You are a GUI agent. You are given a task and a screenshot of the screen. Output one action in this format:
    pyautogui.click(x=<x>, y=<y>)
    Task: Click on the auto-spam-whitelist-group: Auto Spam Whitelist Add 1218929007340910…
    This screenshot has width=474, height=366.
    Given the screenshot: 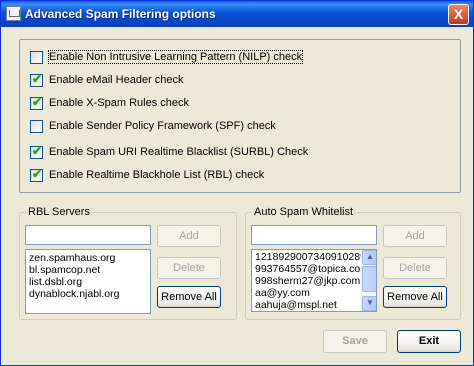 What is the action you would take?
    pyautogui.click(x=353, y=263)
    